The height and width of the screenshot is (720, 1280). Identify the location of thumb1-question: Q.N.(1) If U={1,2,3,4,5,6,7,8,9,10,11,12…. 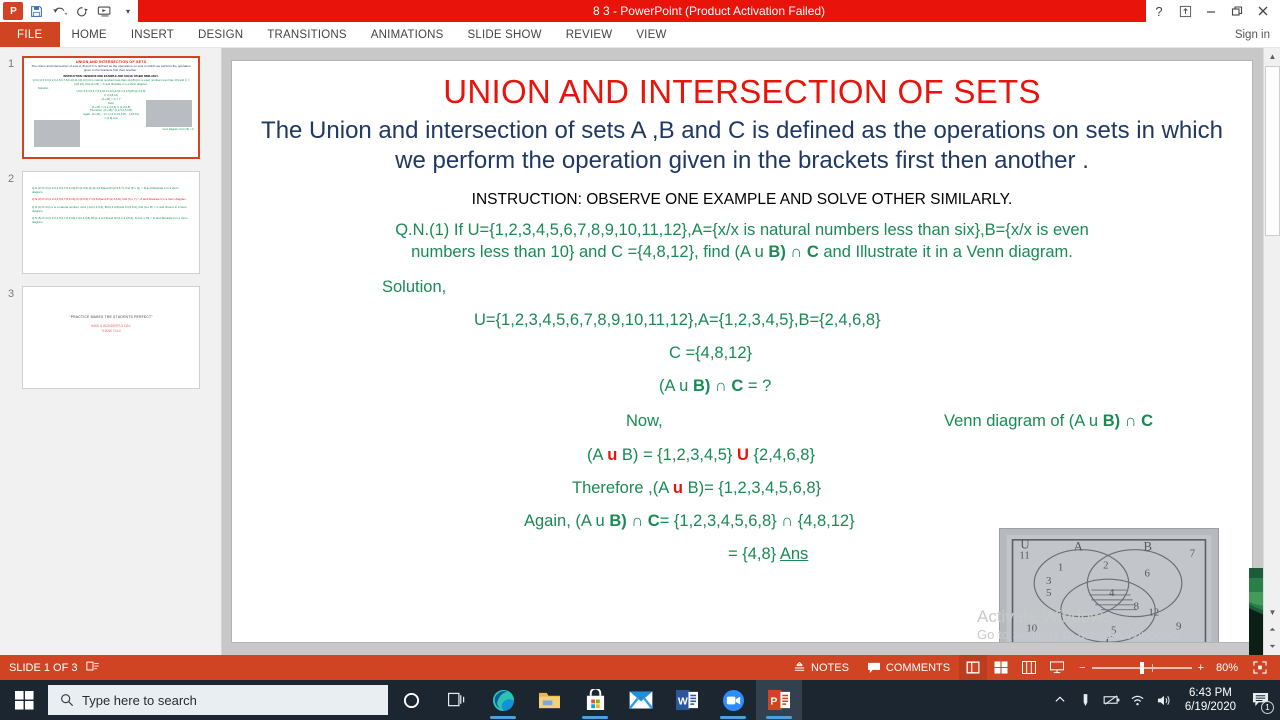
(111, 82).